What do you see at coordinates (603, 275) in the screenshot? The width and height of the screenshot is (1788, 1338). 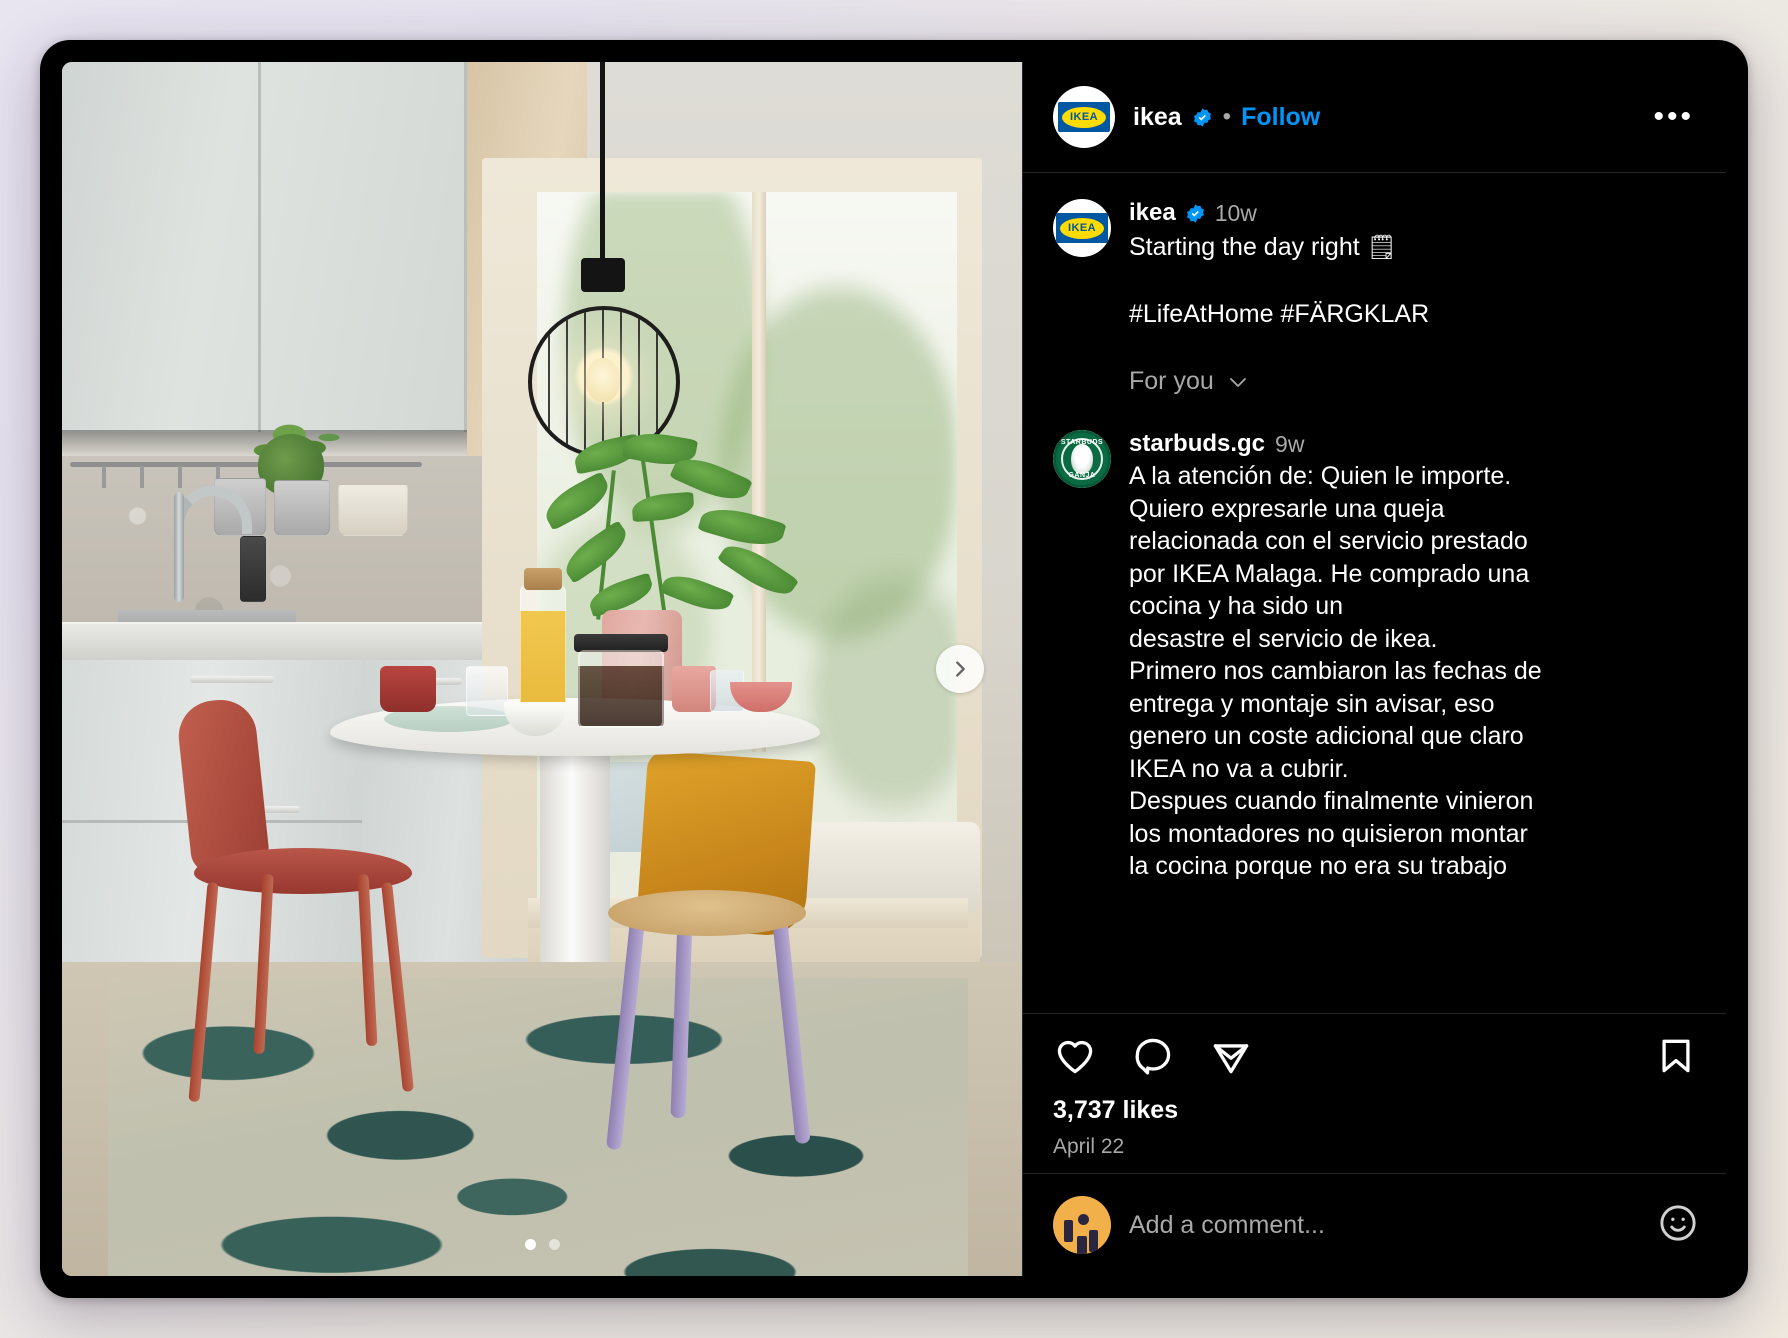 I see `pendant-lamp-cap` at bounding box center [603, 275].